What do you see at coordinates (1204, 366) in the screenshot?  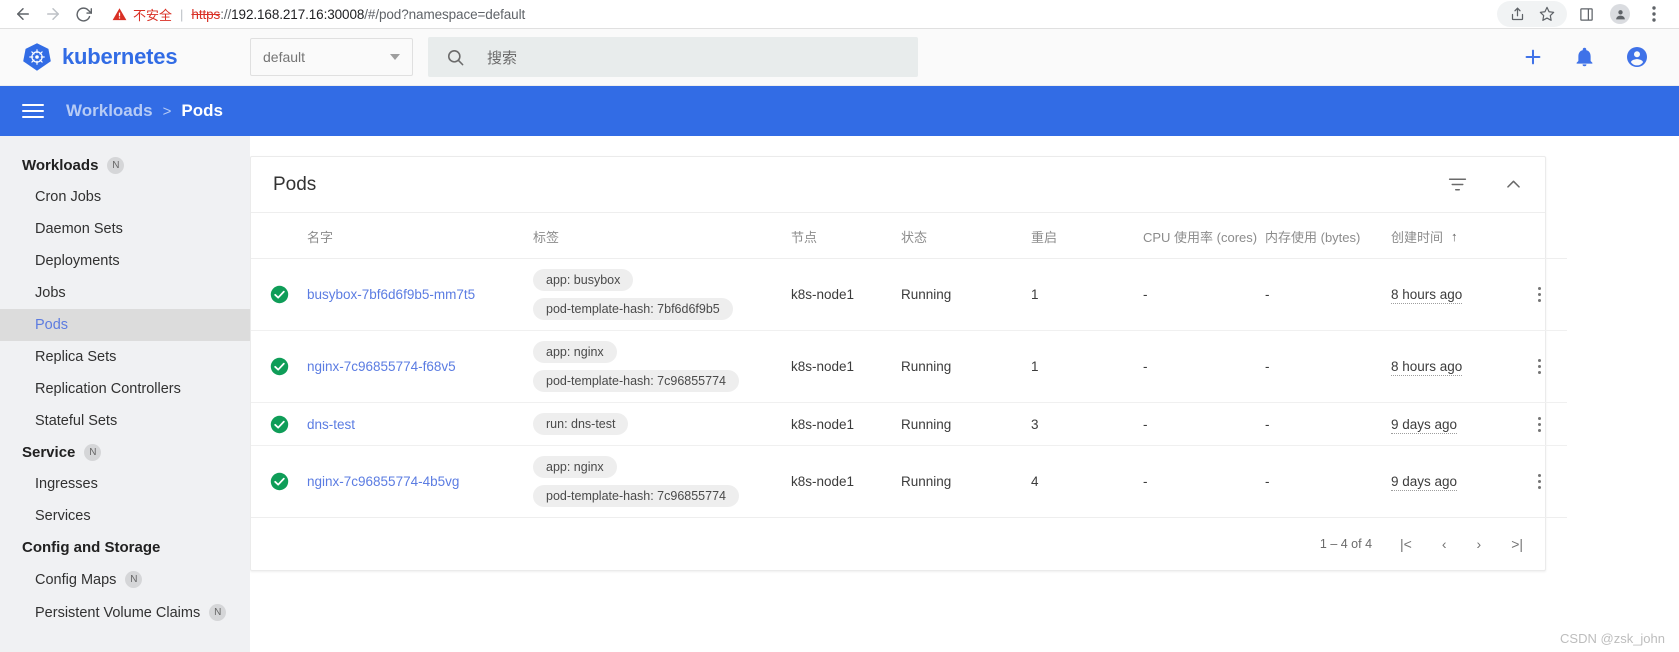 I see `cell-cpu: -` at bounding box center [1204, 366].